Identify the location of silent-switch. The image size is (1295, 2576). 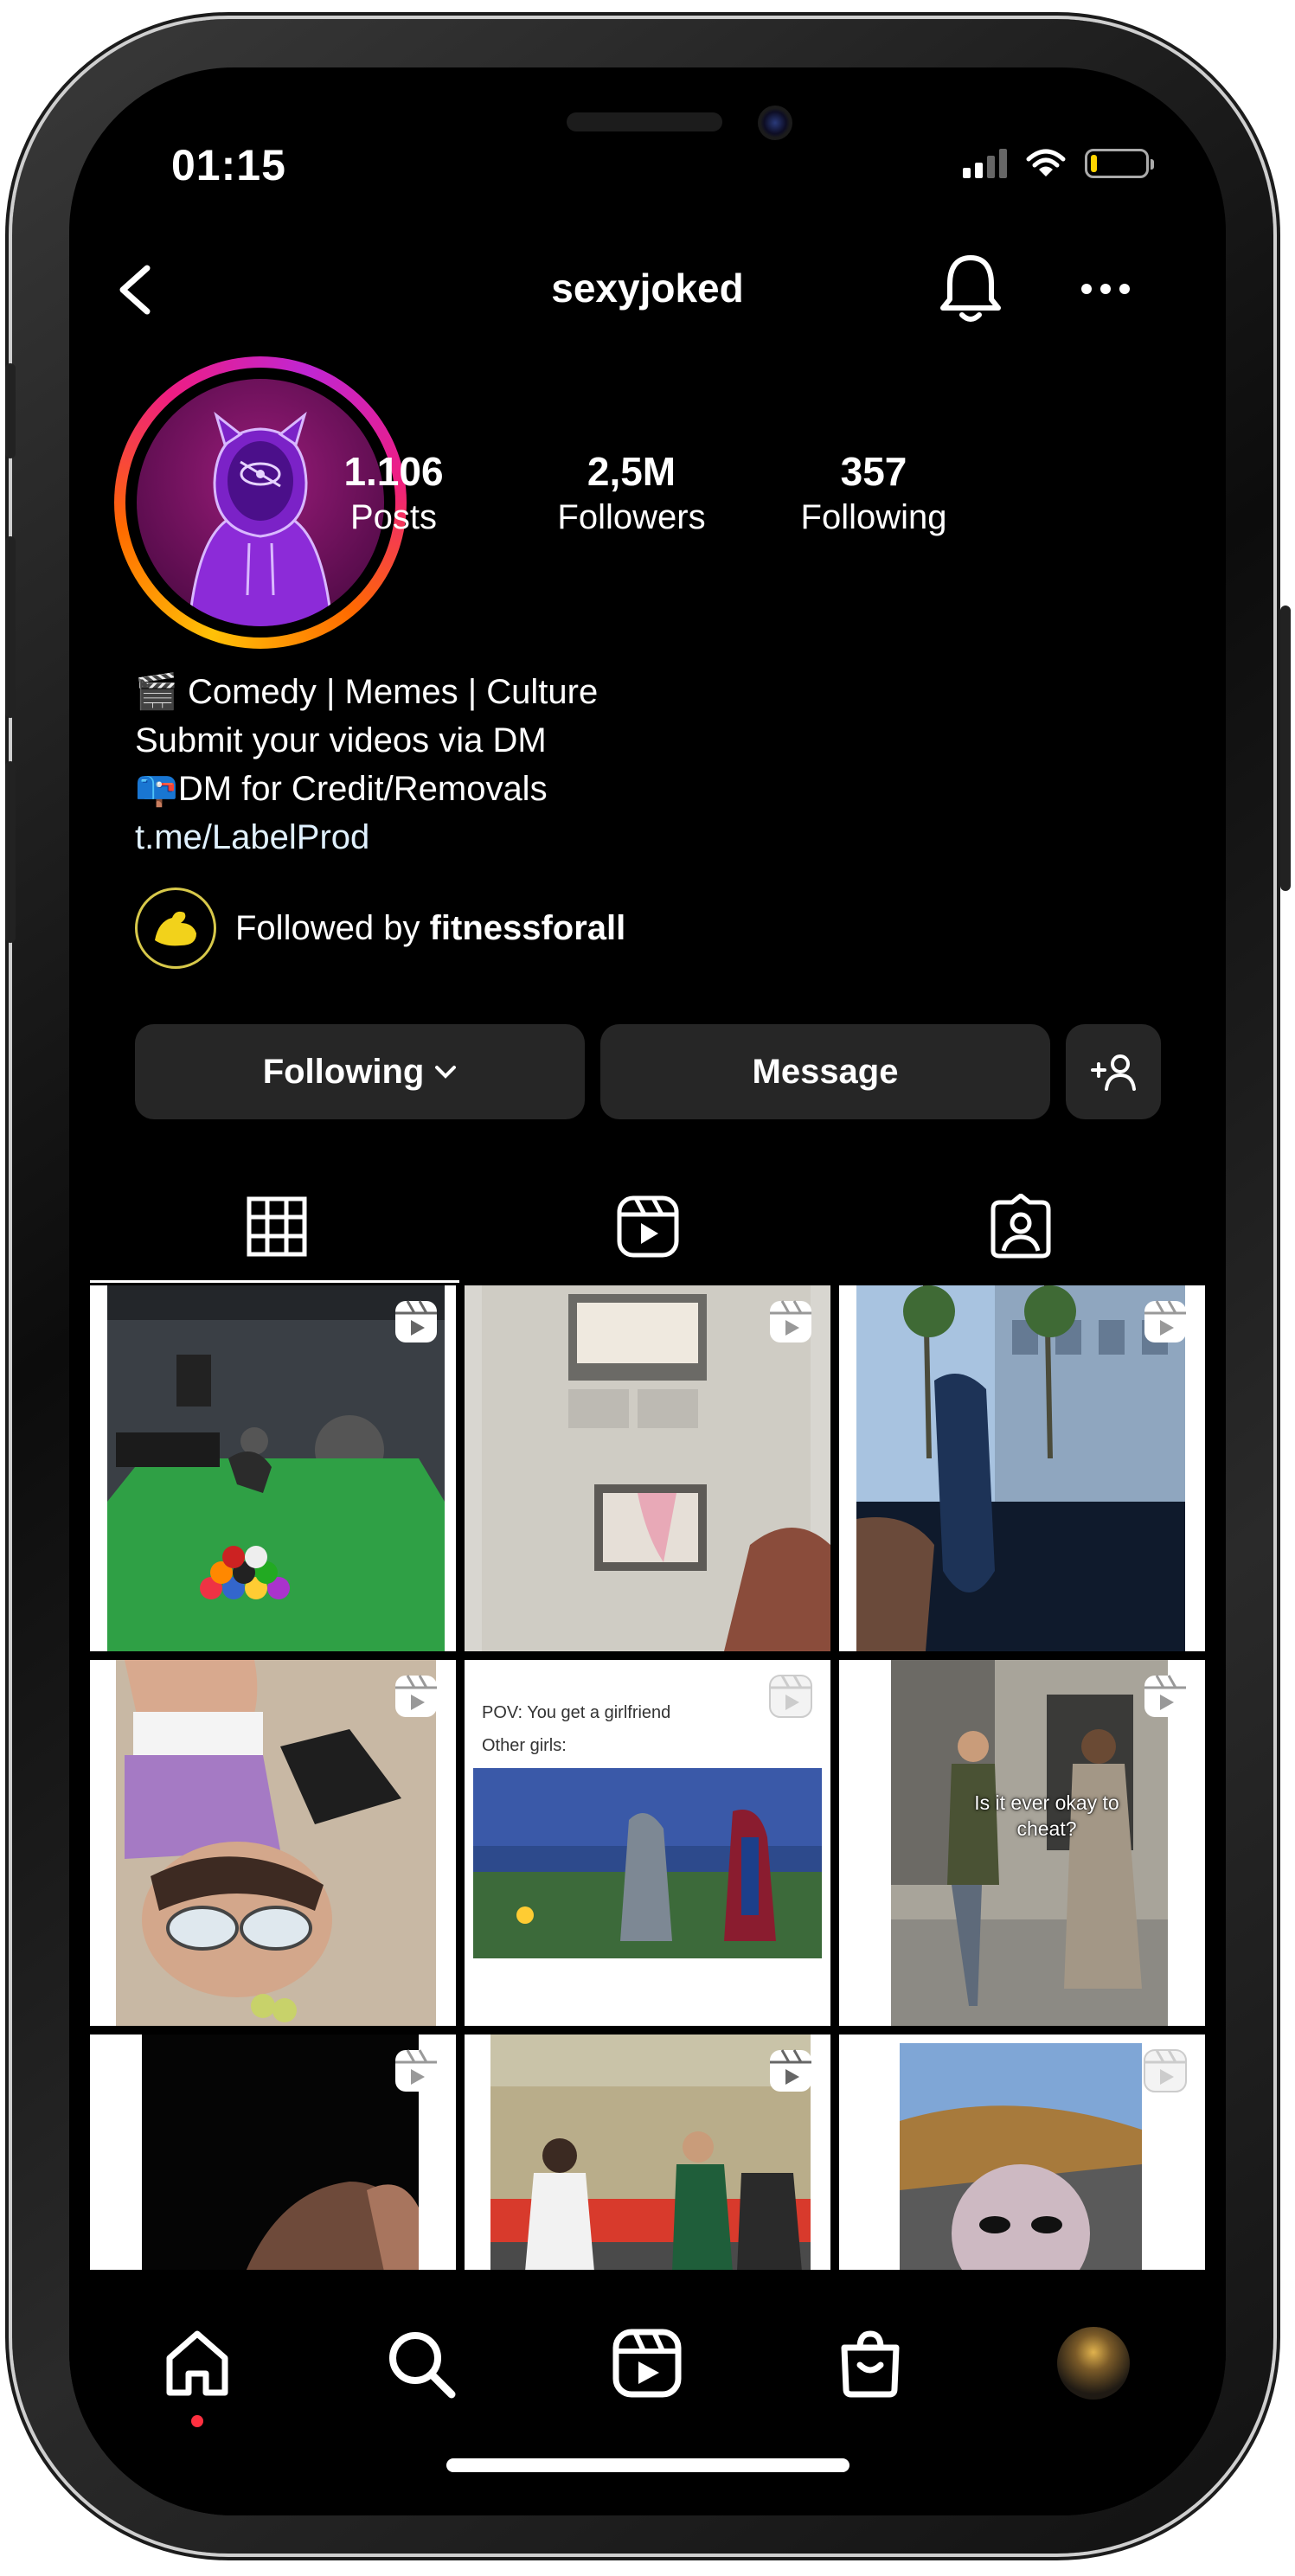
(11, 410).